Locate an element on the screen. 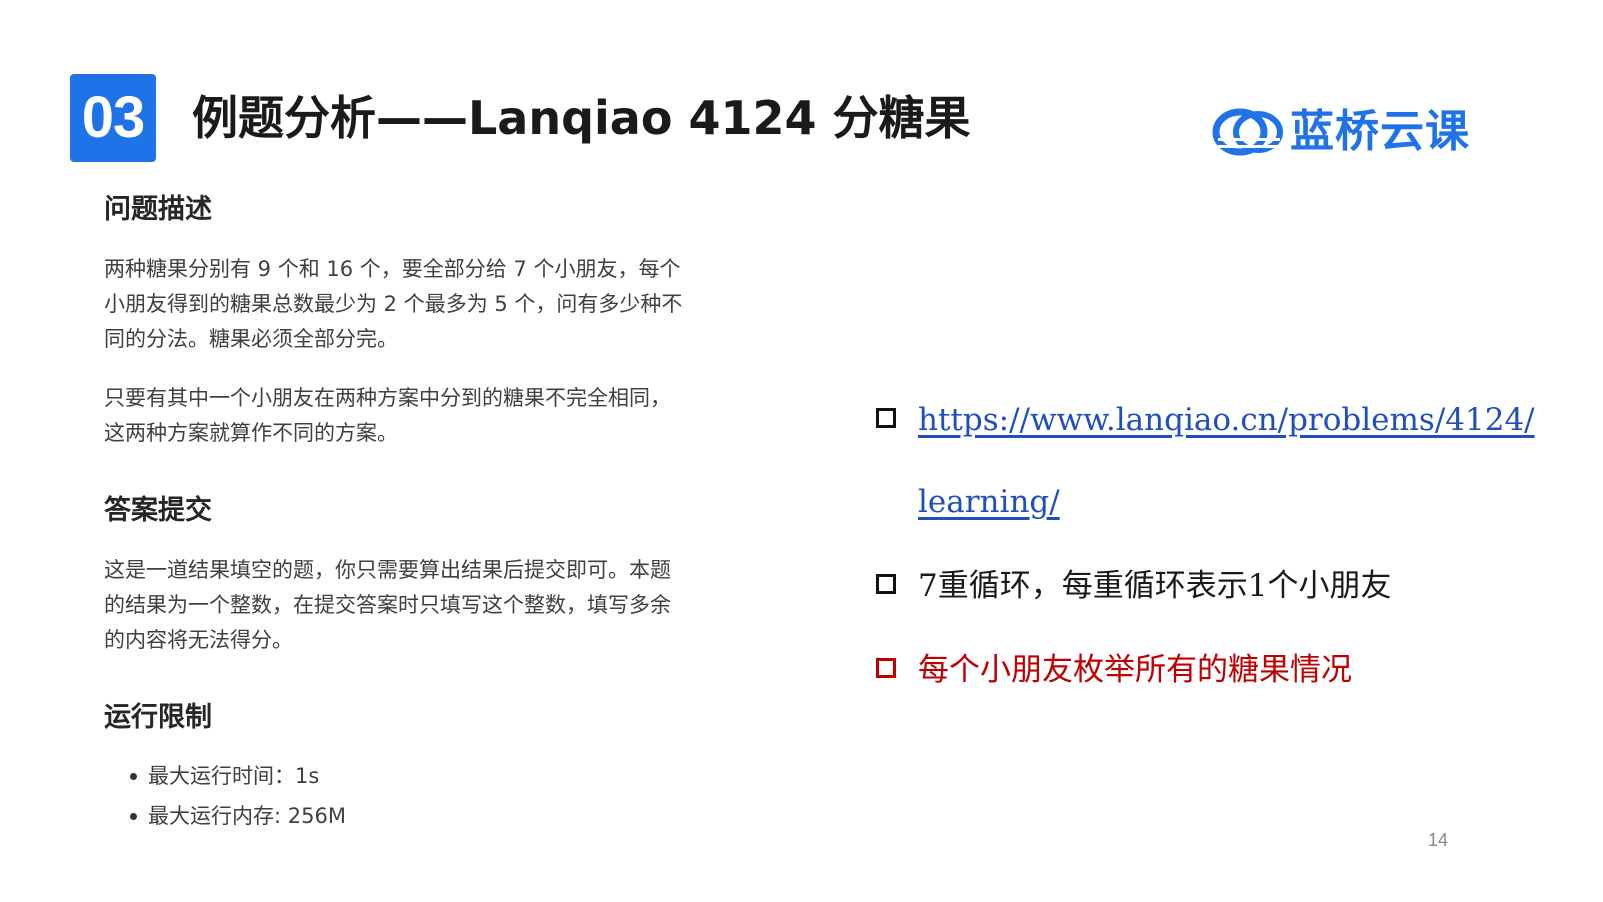 This screenshot has height=902, width=1603. submit-line: 的内容将无法得分。 is located at coordinates (198, 640).